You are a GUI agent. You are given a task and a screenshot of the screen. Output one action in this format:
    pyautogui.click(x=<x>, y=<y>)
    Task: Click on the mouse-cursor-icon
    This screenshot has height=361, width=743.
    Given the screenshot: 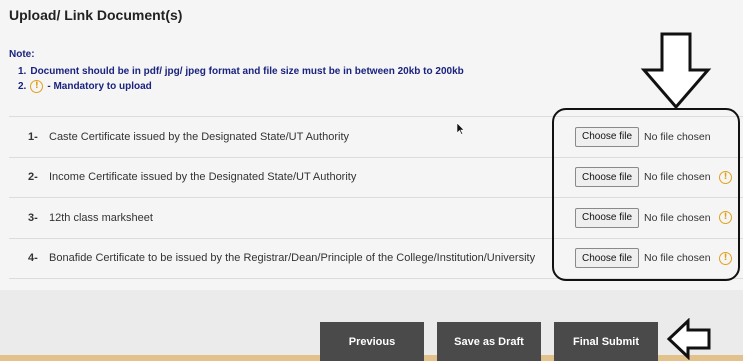 What is the action you would take?
    pyautogui.click(x=461, y=129)
    